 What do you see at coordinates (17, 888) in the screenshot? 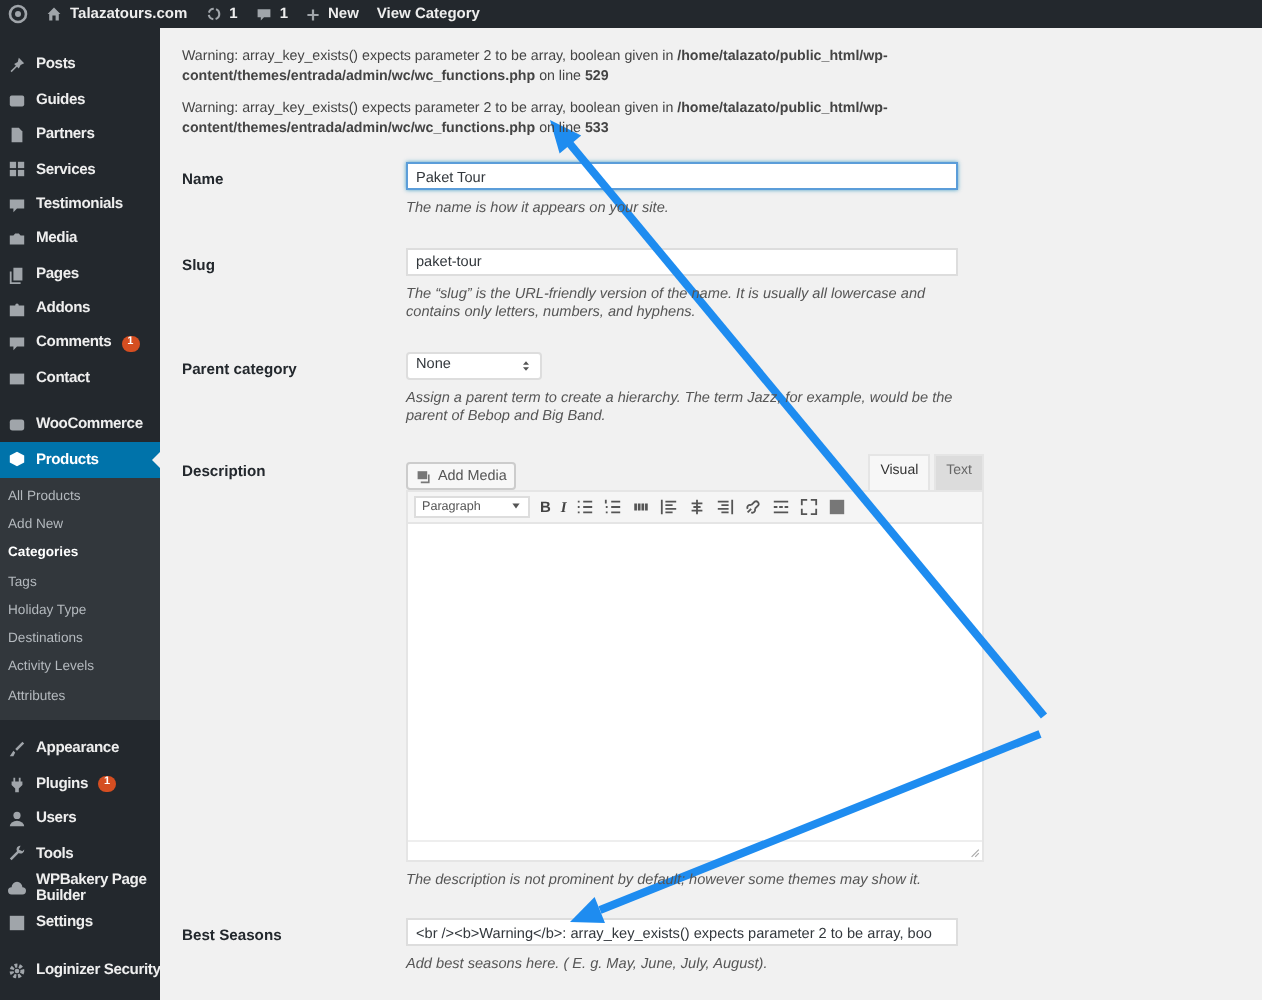
I see `cloud-icon` at bounding box center [17, 888].